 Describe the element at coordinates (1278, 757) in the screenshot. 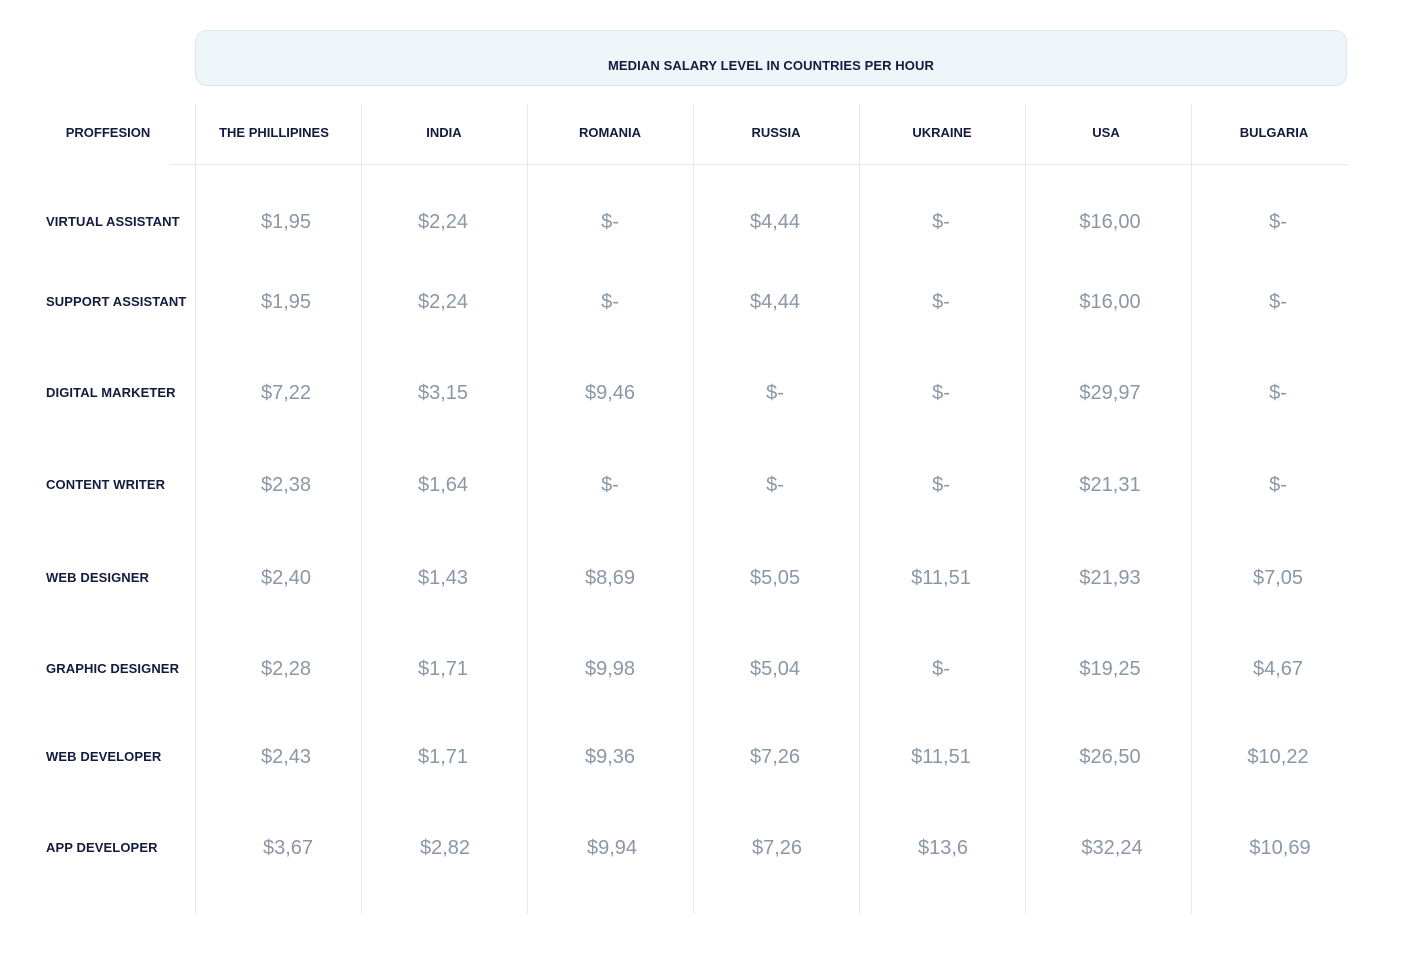

I see `salary-cell: $10,22` at that location.